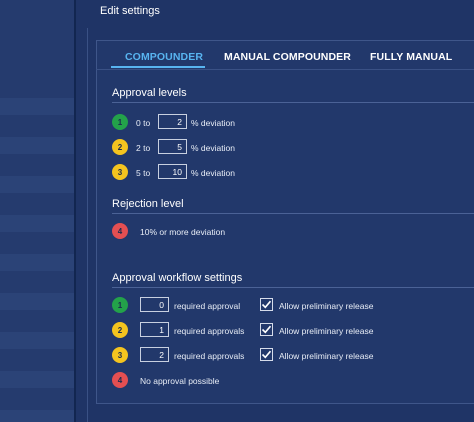  What do you see at coordinates (120, 355) in the screenshot?
I see `workflow-badge-3: 3` at bounding box center [120, 355].